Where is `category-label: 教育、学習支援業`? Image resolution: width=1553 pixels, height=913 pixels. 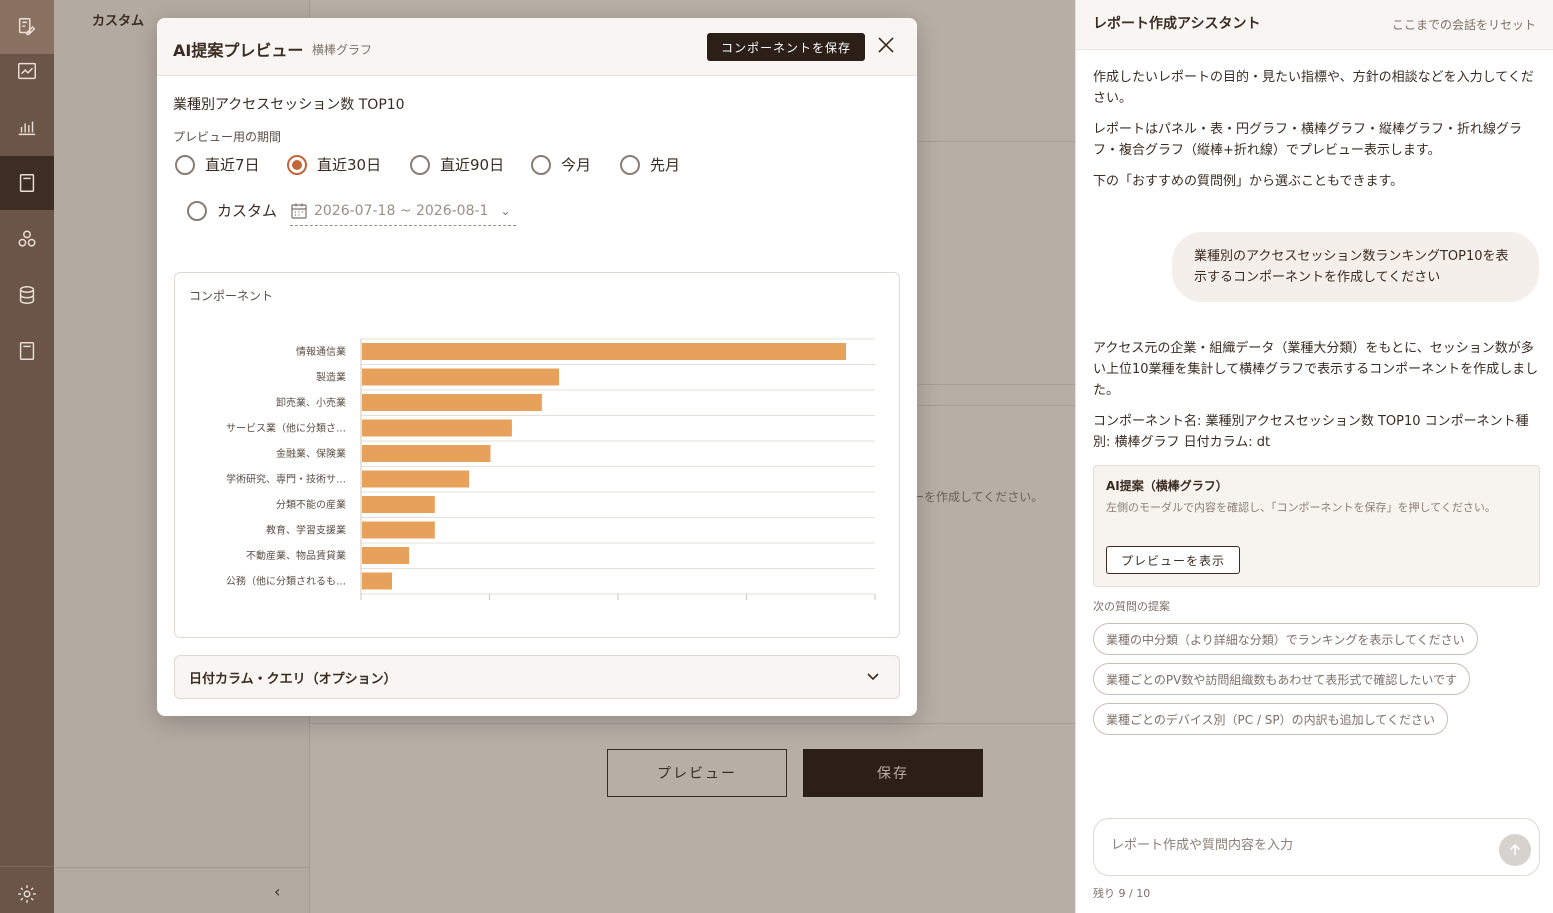
category-label: 教育、学習支援業 is located at coordinates (306, 530).